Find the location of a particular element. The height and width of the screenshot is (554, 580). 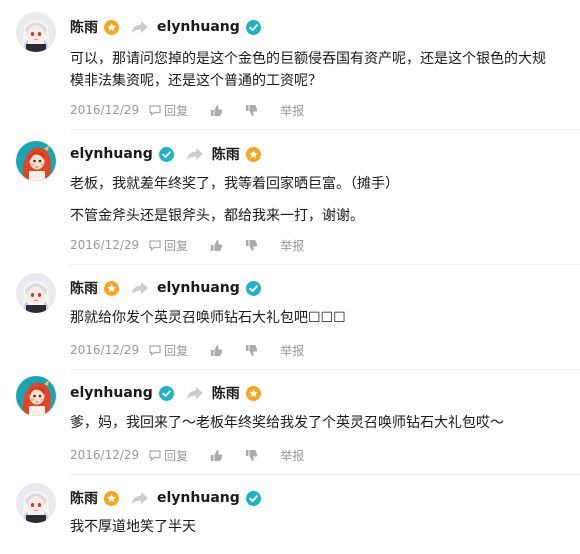

comment-text: 那就给你发个英灵召唤师钻石大礼包吧☐☐☐ is located at coordinates (208, 318).